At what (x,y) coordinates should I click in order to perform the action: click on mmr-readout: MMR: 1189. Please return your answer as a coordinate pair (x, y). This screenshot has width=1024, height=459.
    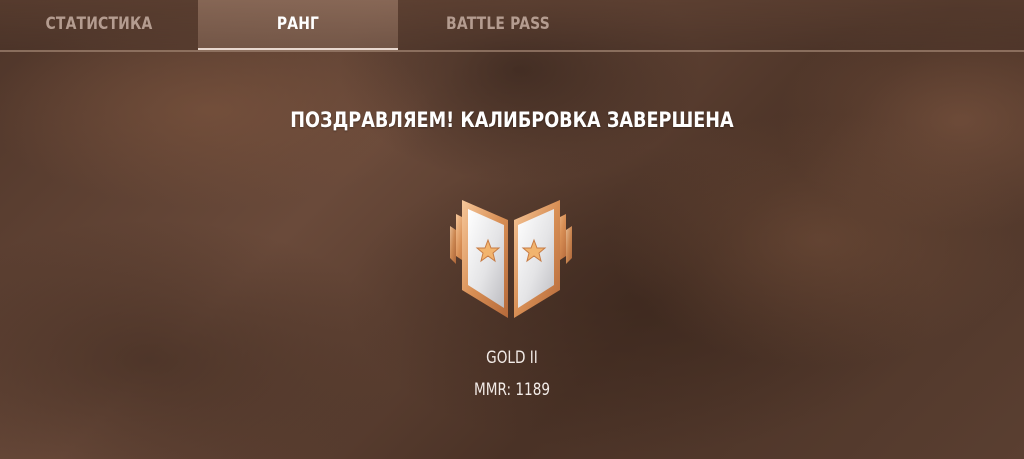
    Looking at the image, I should click on (511, 390).